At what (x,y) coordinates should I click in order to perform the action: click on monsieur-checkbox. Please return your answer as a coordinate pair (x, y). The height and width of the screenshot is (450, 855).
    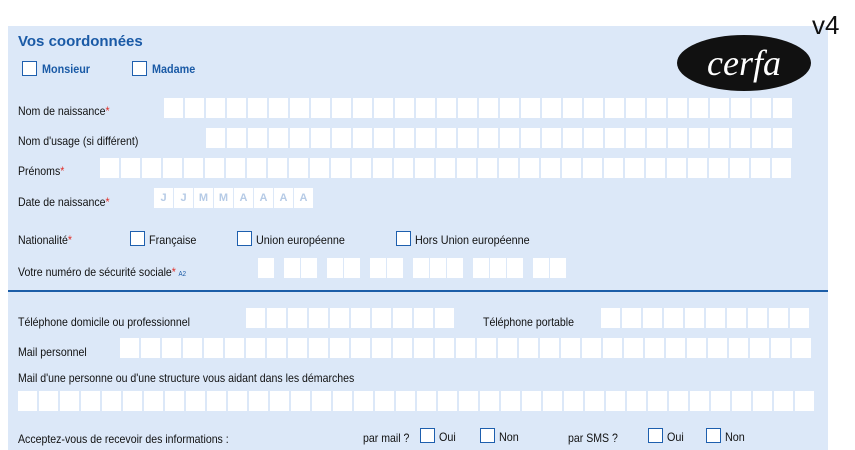
    Looking at the image, I should click on (29, 68).